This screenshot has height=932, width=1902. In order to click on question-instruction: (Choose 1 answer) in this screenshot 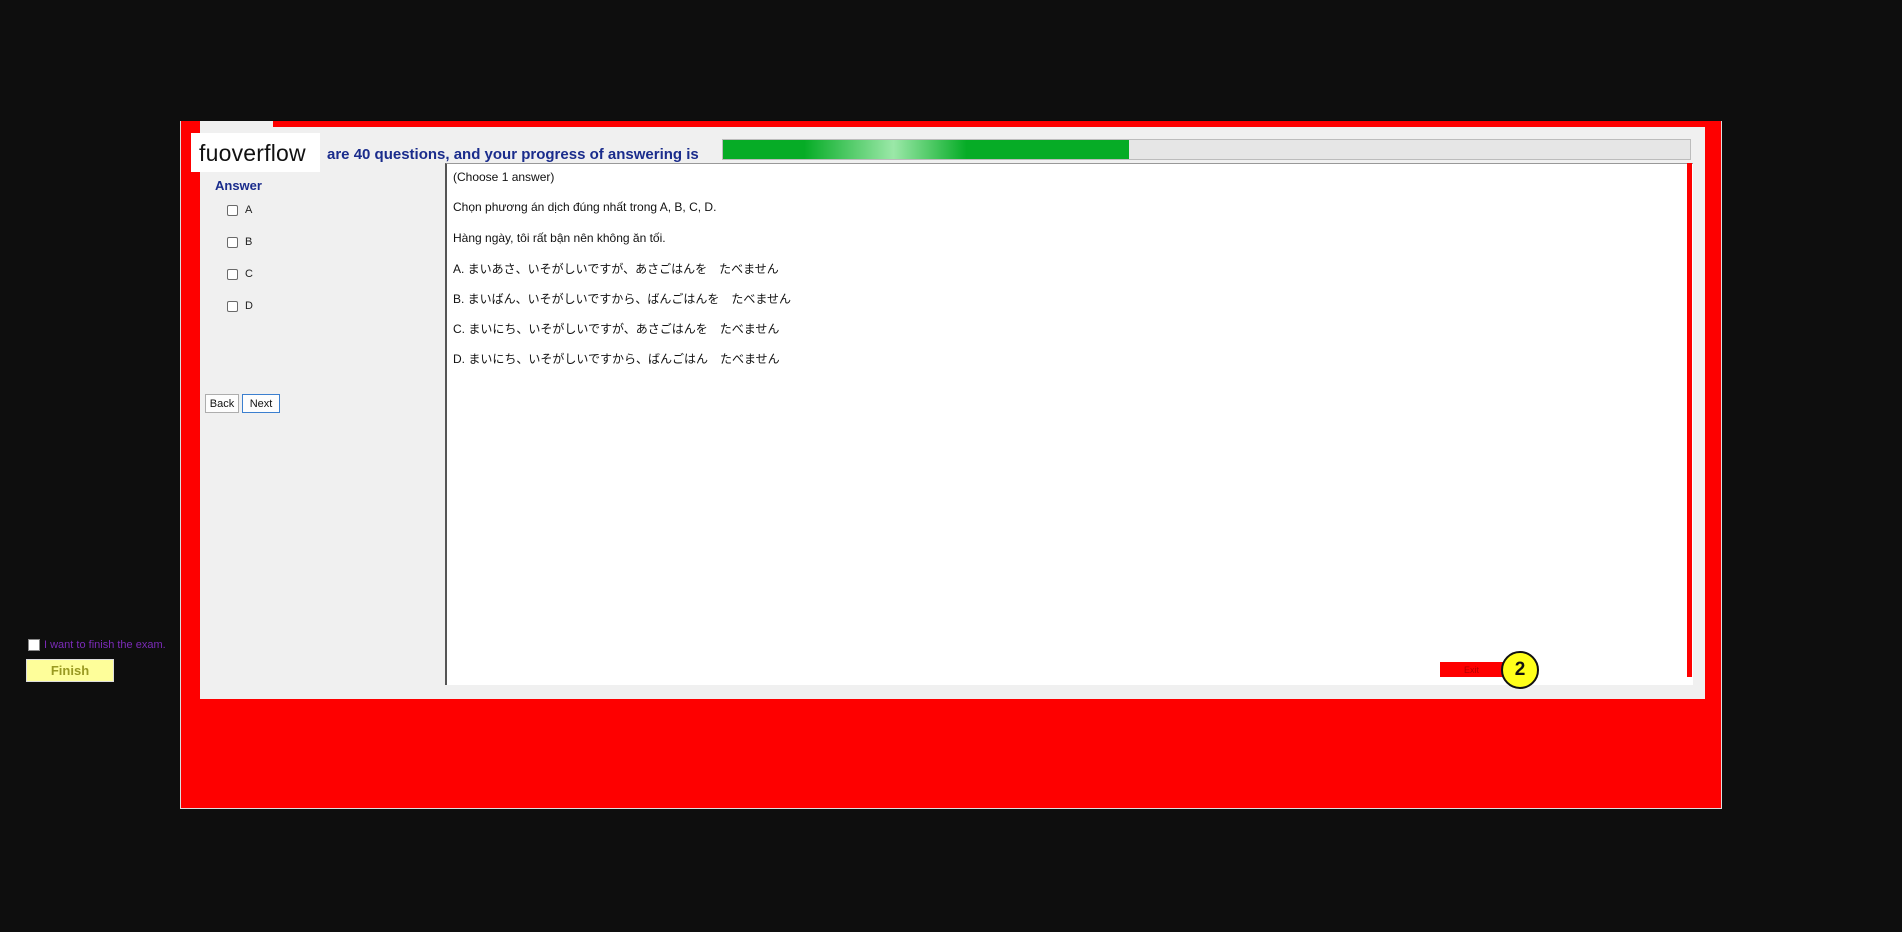, I will do `click(504, 177)`.